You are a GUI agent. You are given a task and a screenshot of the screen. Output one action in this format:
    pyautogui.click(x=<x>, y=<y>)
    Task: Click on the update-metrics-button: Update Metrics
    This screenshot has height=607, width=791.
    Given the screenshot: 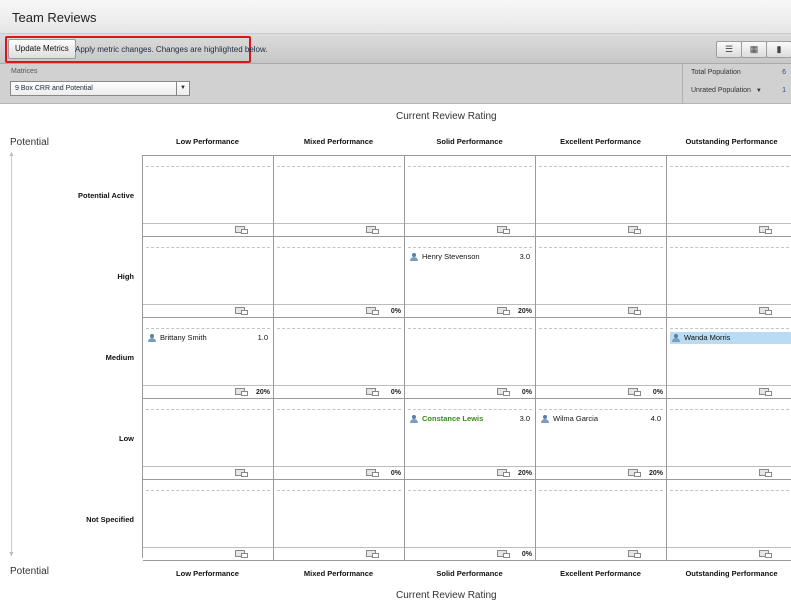 What is the action you would take?
    pyautogui.click(x=42, y=49)
    